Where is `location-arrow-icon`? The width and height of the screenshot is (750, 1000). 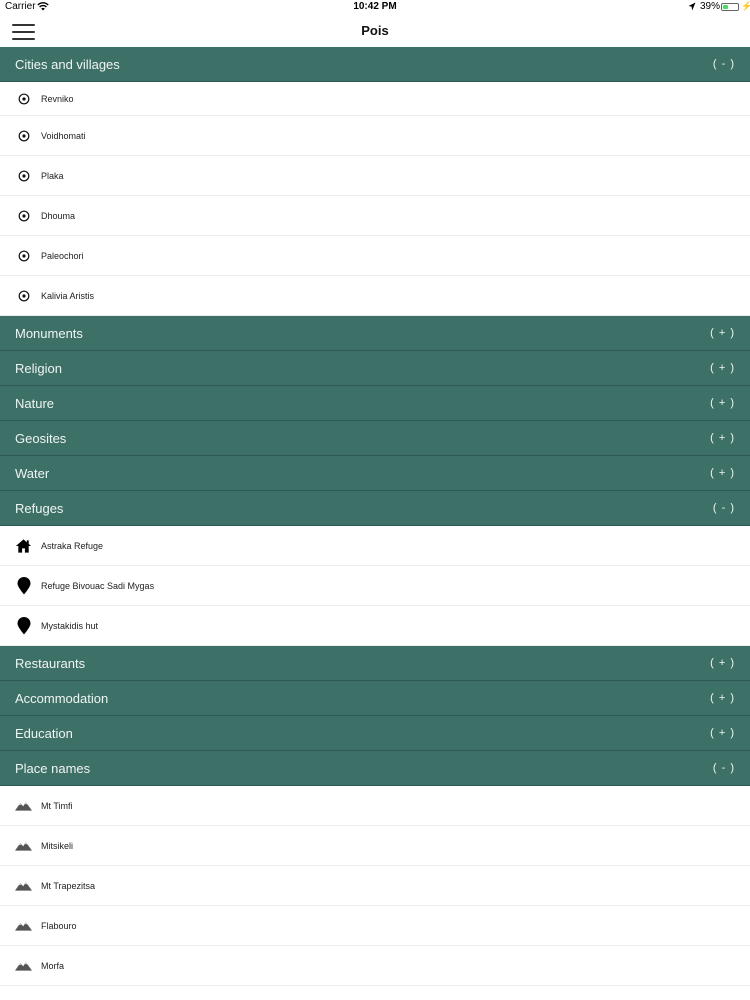 location-arrow-icon is located at coordinates (692, 6).